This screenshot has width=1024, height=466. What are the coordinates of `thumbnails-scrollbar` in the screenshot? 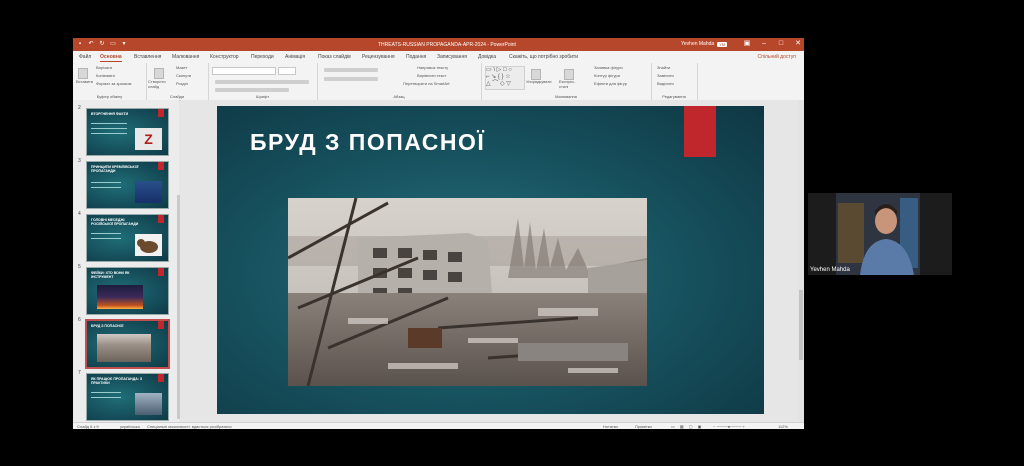 It's located at (178, 307).